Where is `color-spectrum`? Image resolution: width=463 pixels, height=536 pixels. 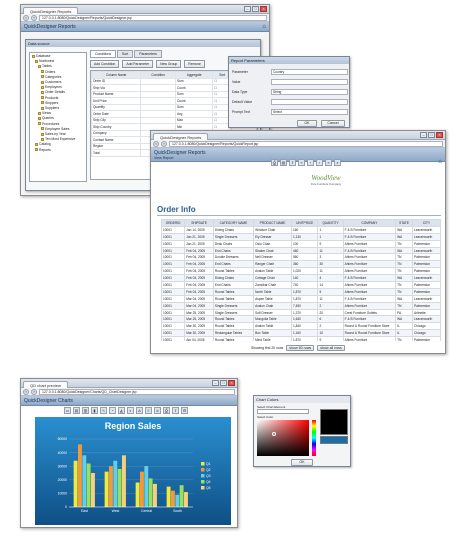 color-spectrum is located at coordinates (283, 438).